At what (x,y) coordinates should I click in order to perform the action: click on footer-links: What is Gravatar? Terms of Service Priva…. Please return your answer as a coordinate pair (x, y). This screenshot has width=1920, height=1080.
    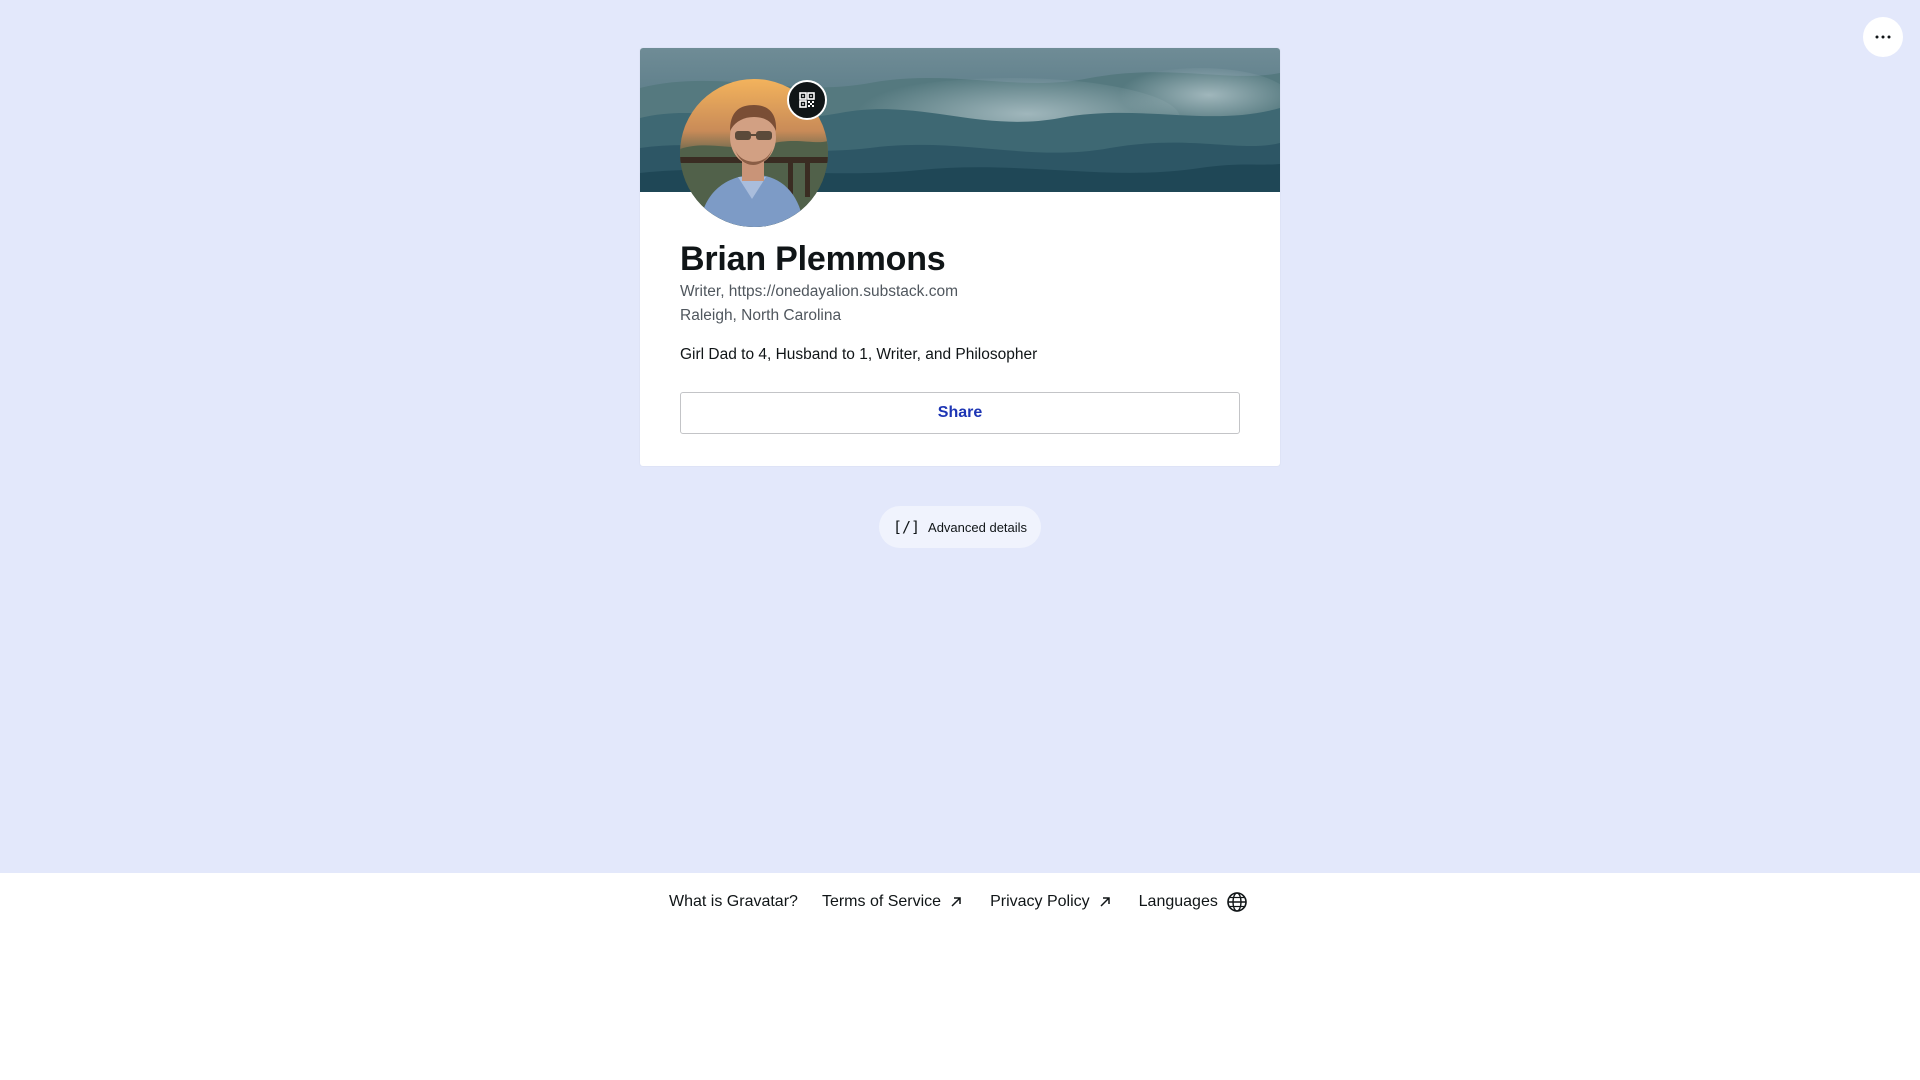
    Looking at the image, I should click on (958, 902).